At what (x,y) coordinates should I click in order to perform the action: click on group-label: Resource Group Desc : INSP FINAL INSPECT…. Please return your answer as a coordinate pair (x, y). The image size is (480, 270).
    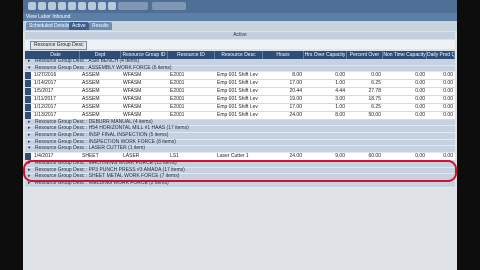
    Looking at the image, I should click on (102, 135).